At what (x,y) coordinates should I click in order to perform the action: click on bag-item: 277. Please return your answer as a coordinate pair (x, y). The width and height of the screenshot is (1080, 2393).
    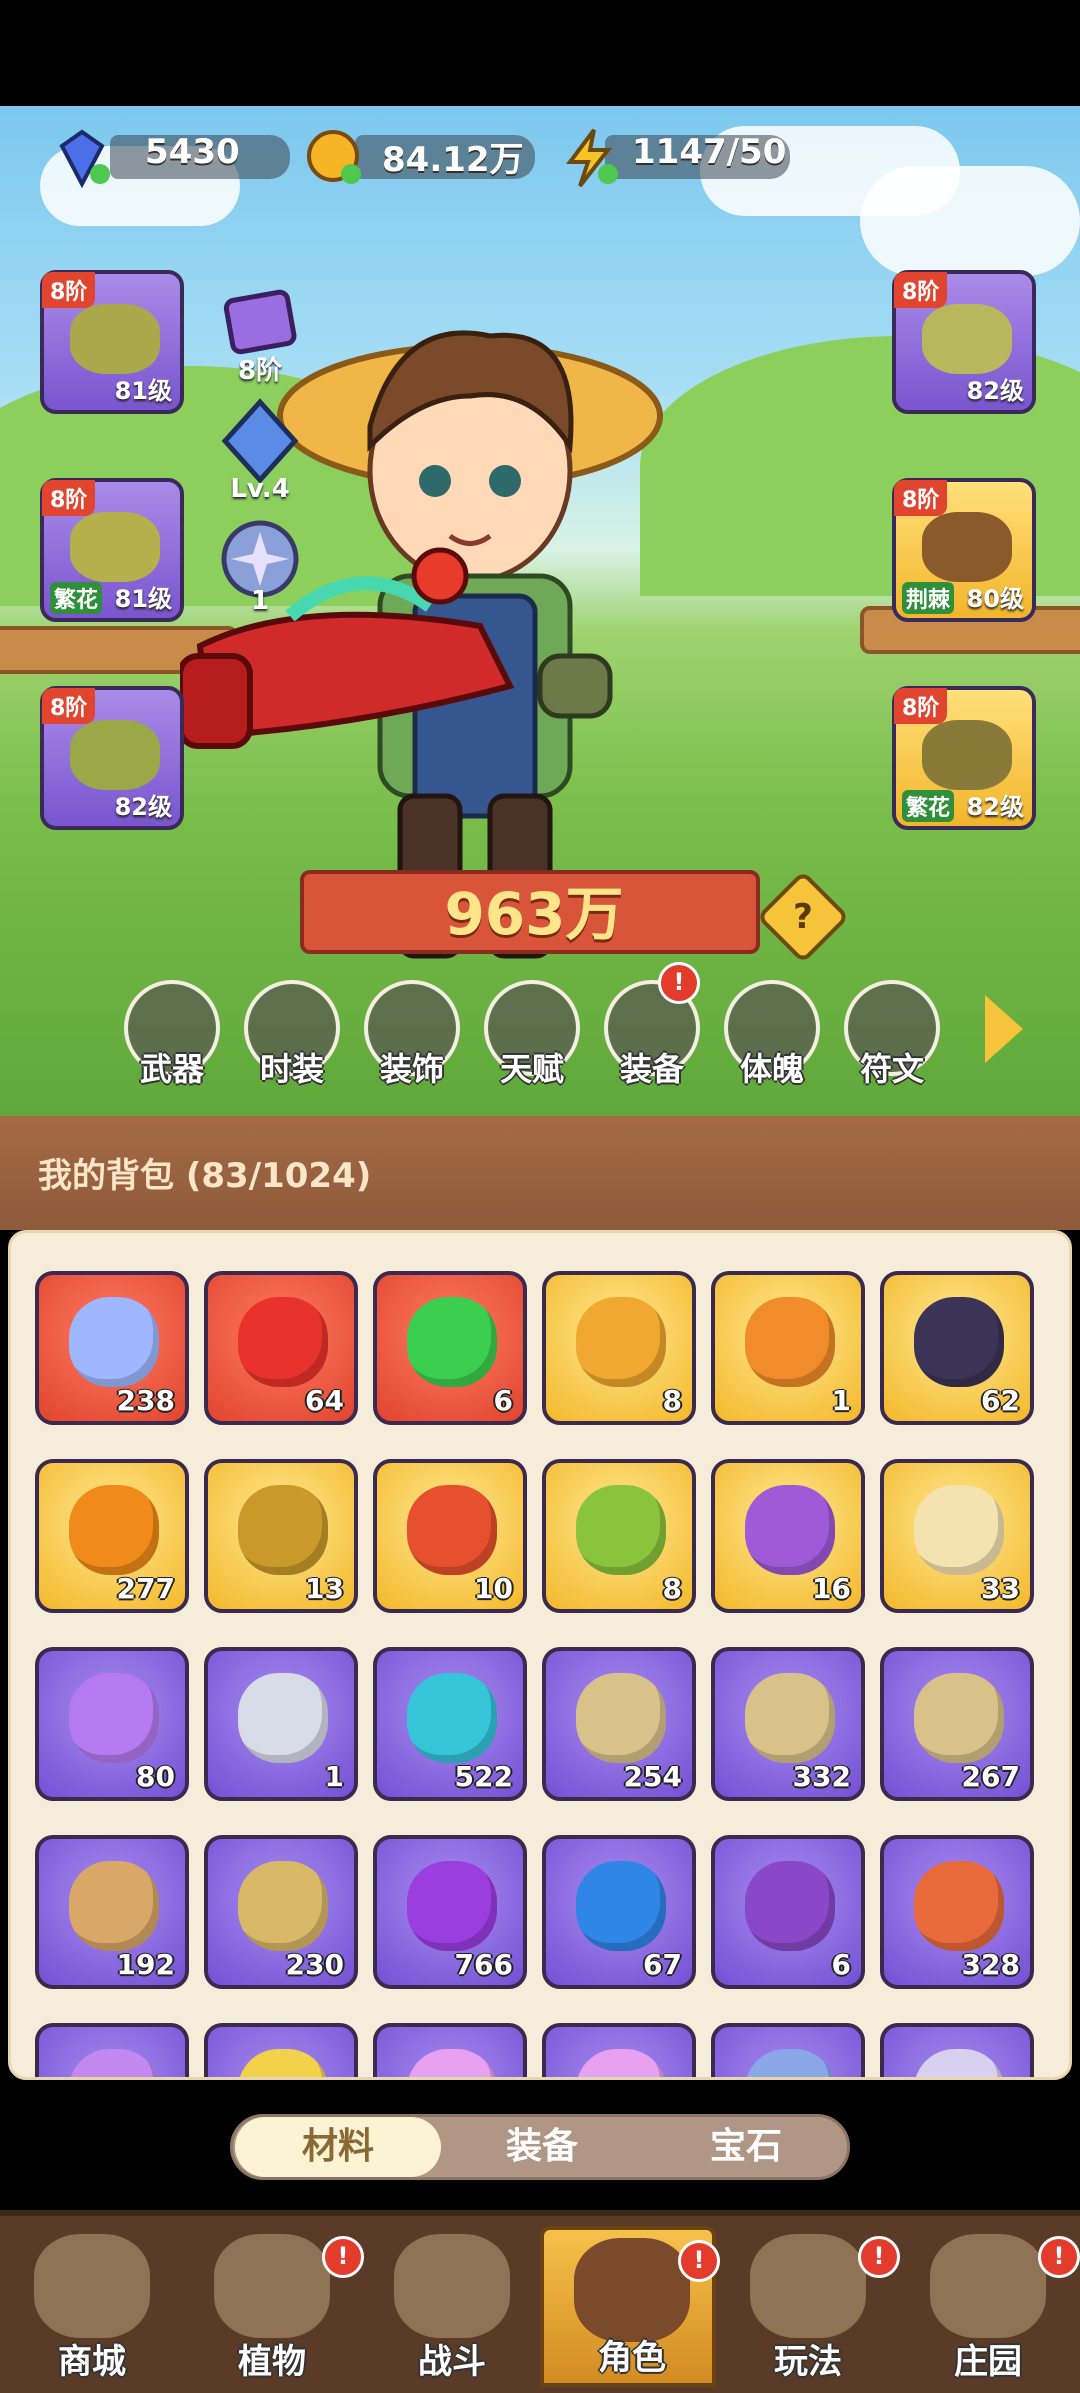
    Looking at the image, I should click on (112, 1536).